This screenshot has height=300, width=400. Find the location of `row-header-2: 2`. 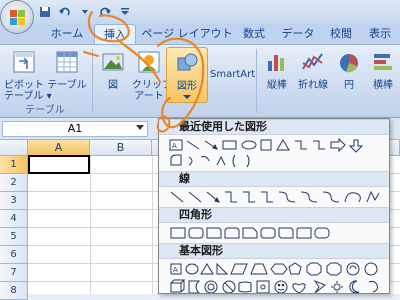

row-header-2: 2 is located at coordinates (14, 183).